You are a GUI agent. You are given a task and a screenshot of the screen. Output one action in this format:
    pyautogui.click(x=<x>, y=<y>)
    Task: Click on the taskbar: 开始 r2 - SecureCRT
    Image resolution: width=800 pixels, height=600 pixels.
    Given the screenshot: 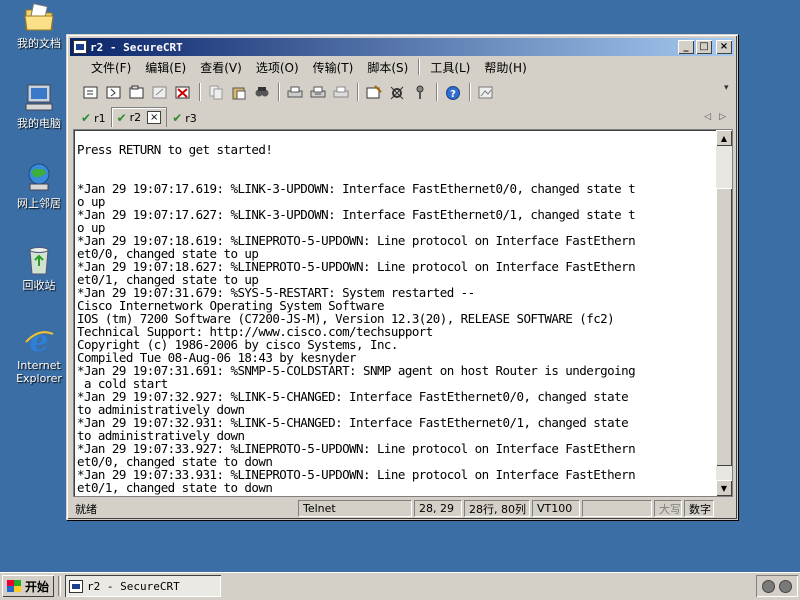 What is the action you would take?
    pyautogui.click(x=400, y=586)
    